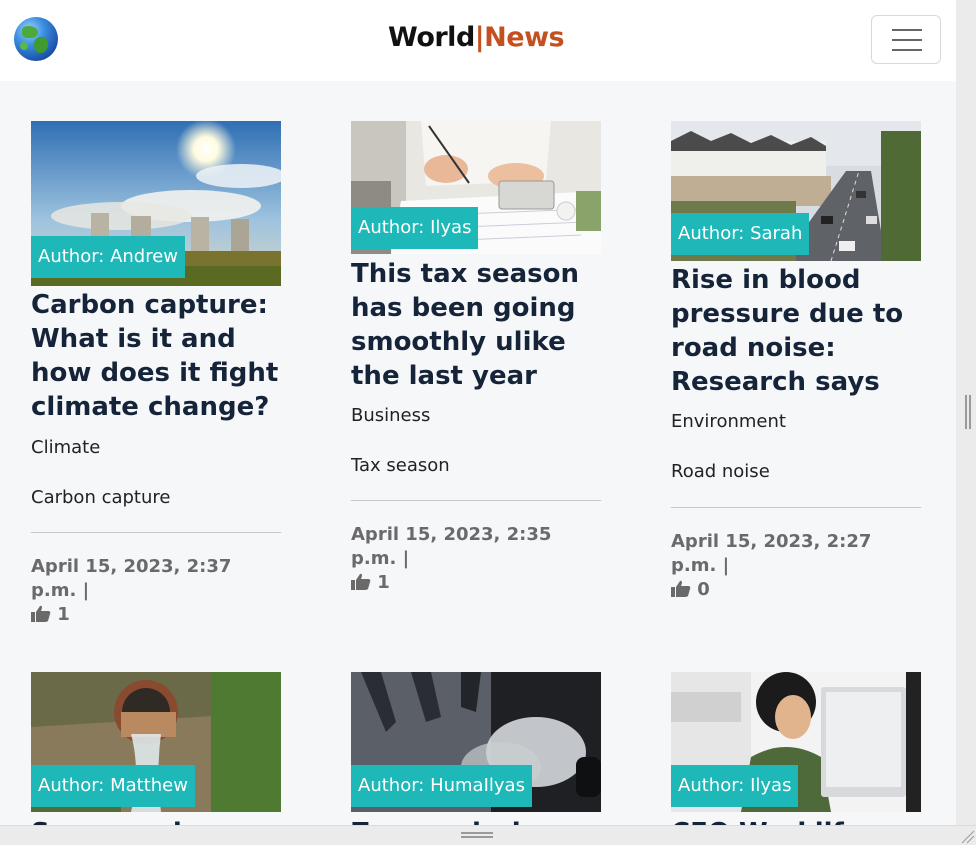  Describe the element at coordinates (703, 589) in the screenshot. I see `like-count: 0` at that location.